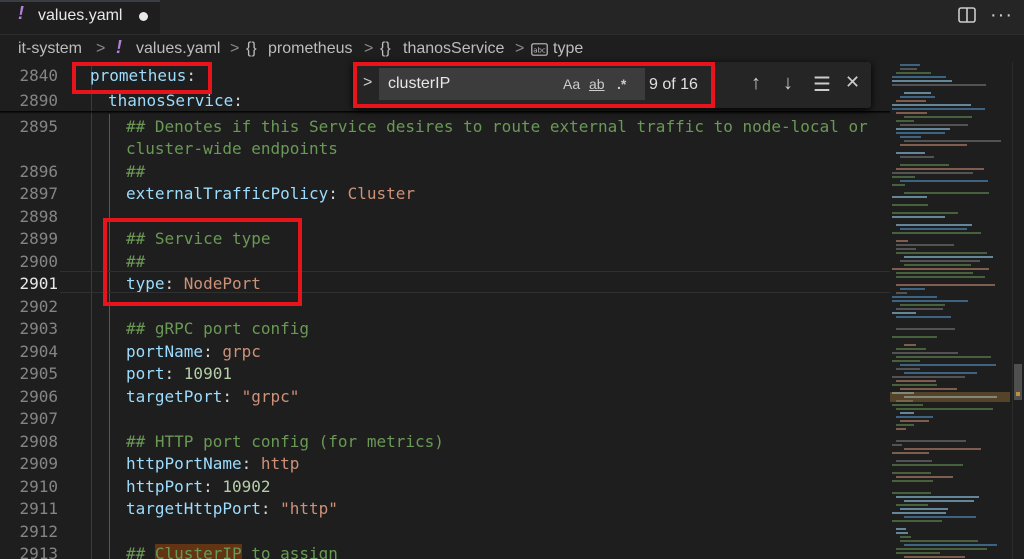  I want to click on minimap, so click(950, 310).